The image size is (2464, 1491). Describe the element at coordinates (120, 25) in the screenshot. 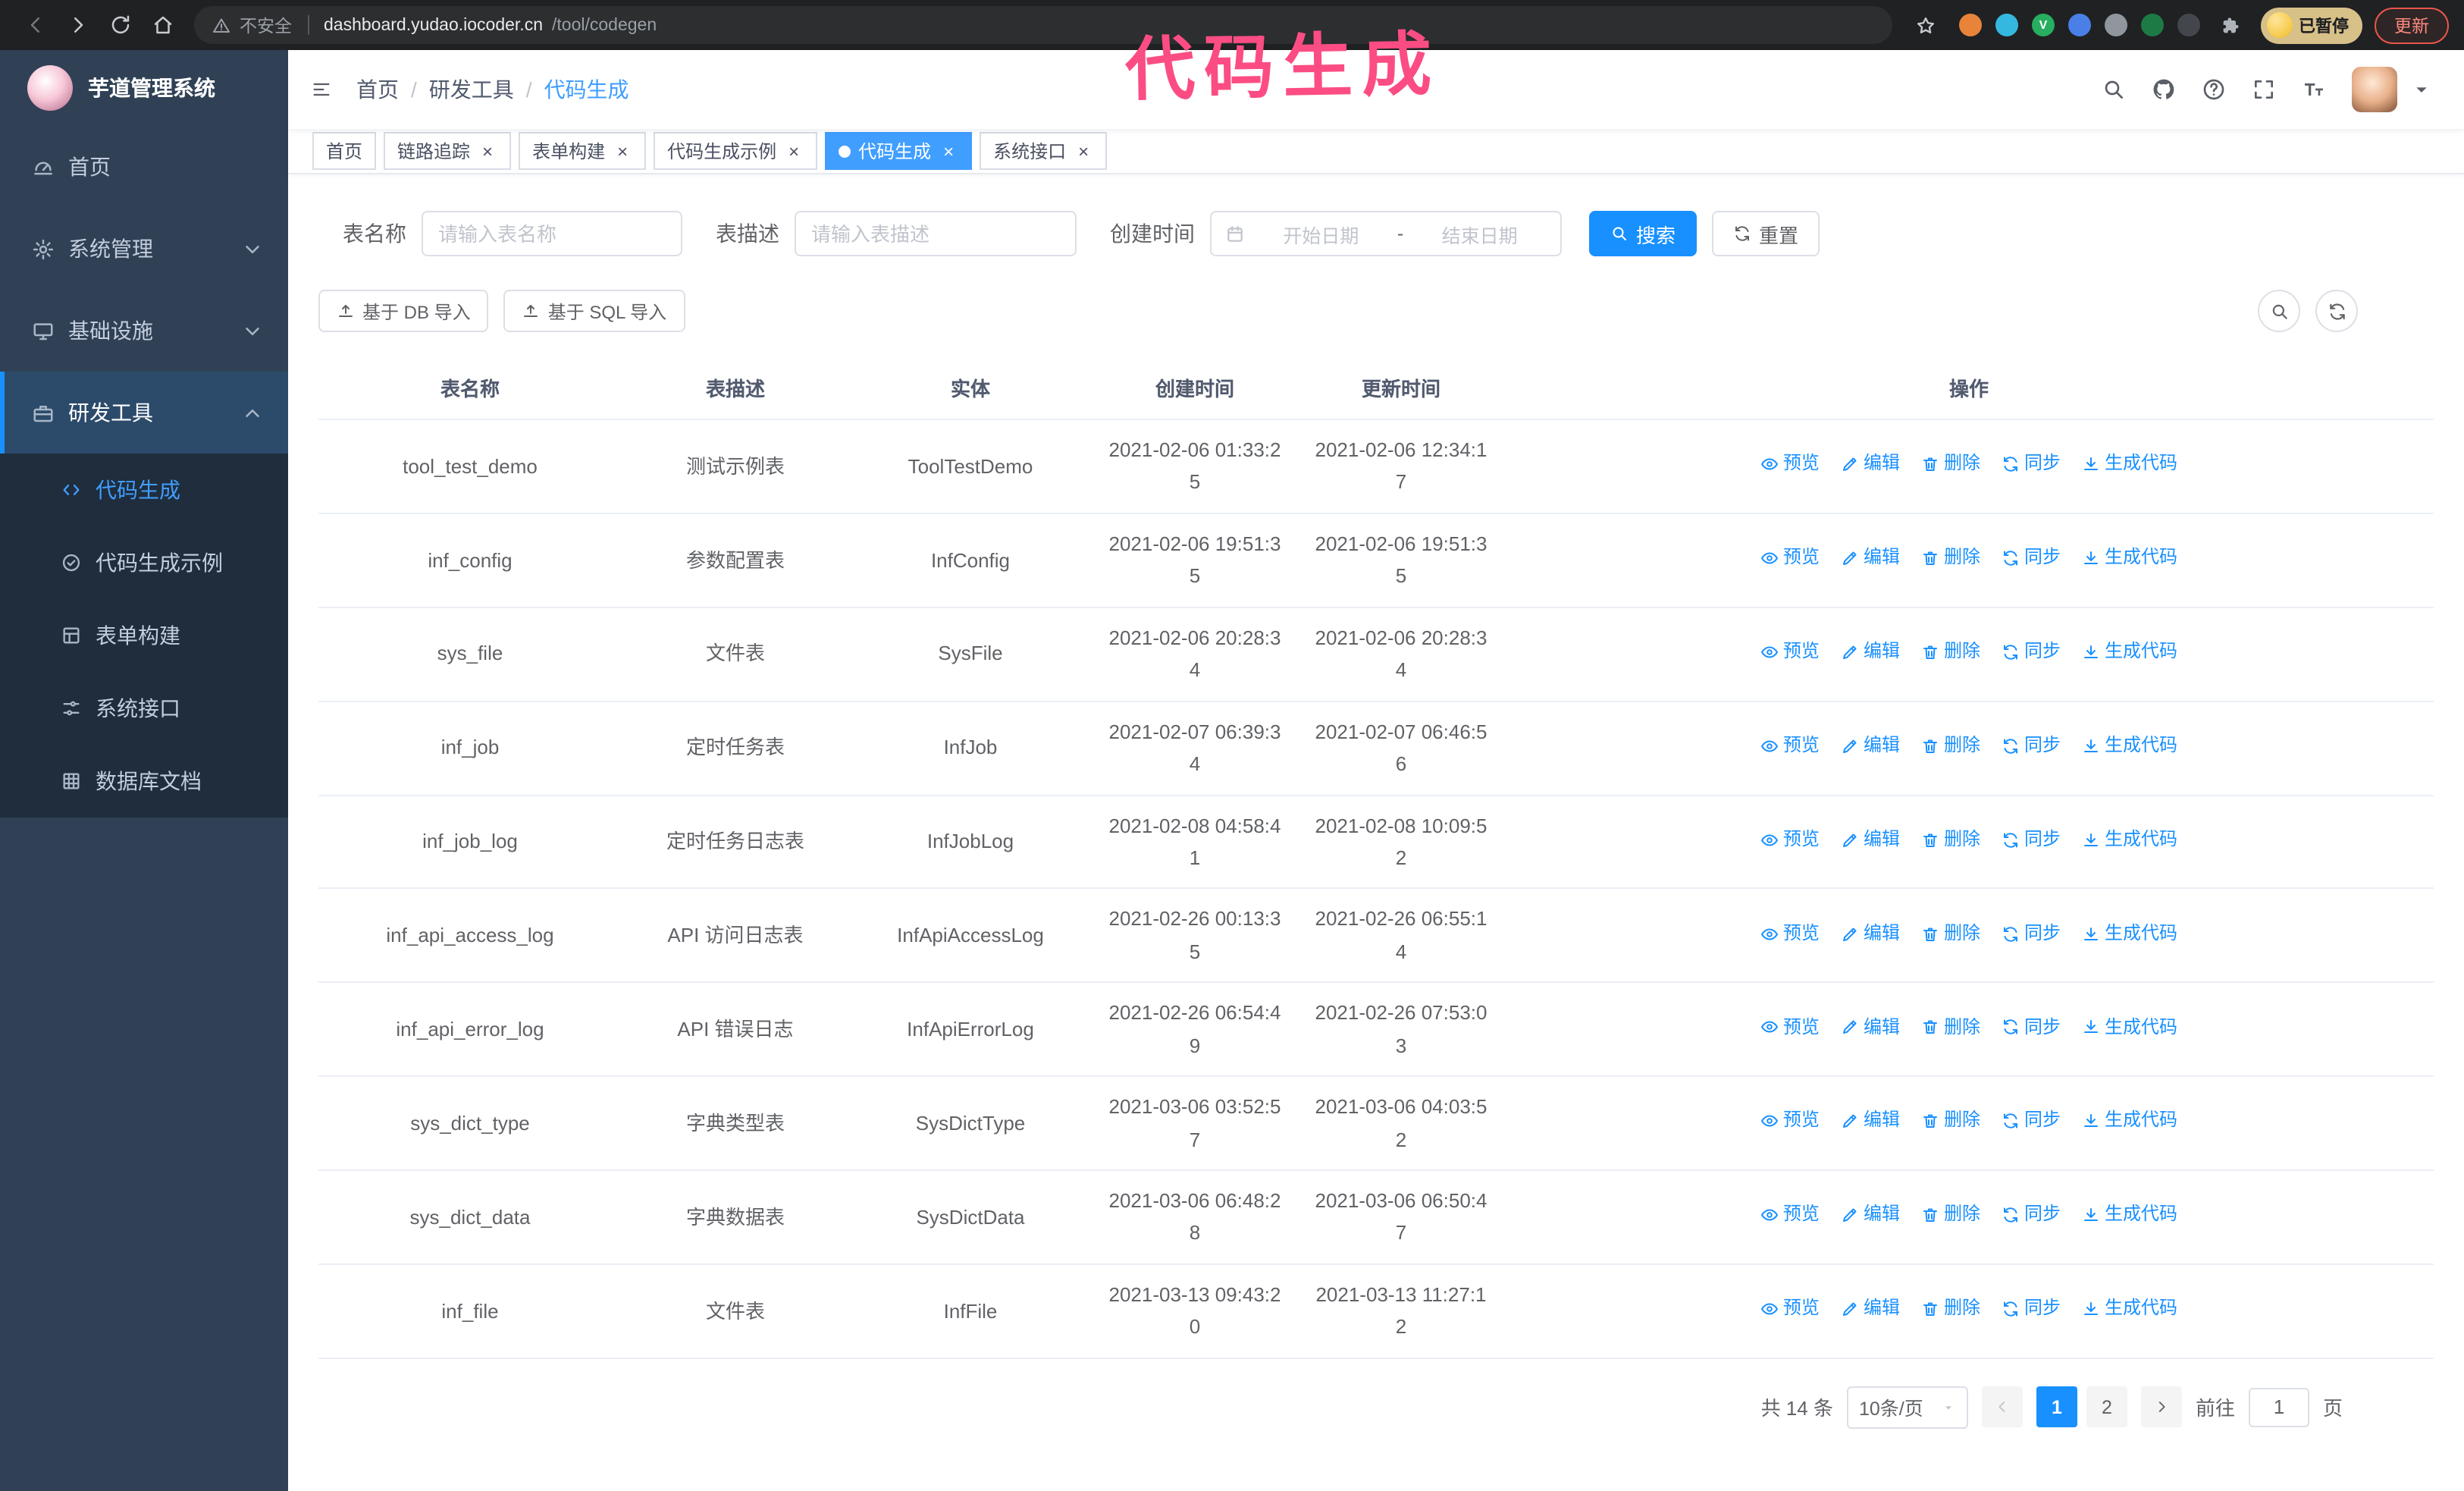

I see `browser-reload-button` at that location.